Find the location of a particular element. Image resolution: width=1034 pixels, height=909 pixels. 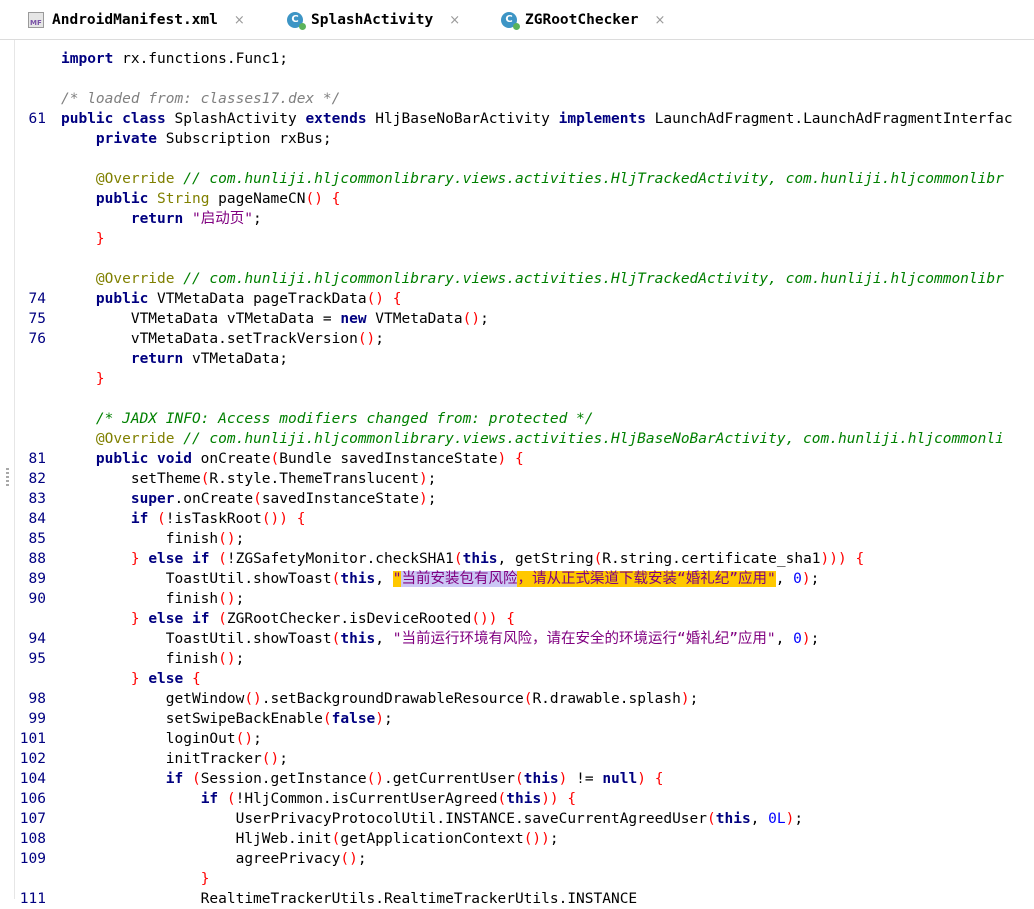

tab-label: AndroidManifest.xml is located at coordinates (135, 20).